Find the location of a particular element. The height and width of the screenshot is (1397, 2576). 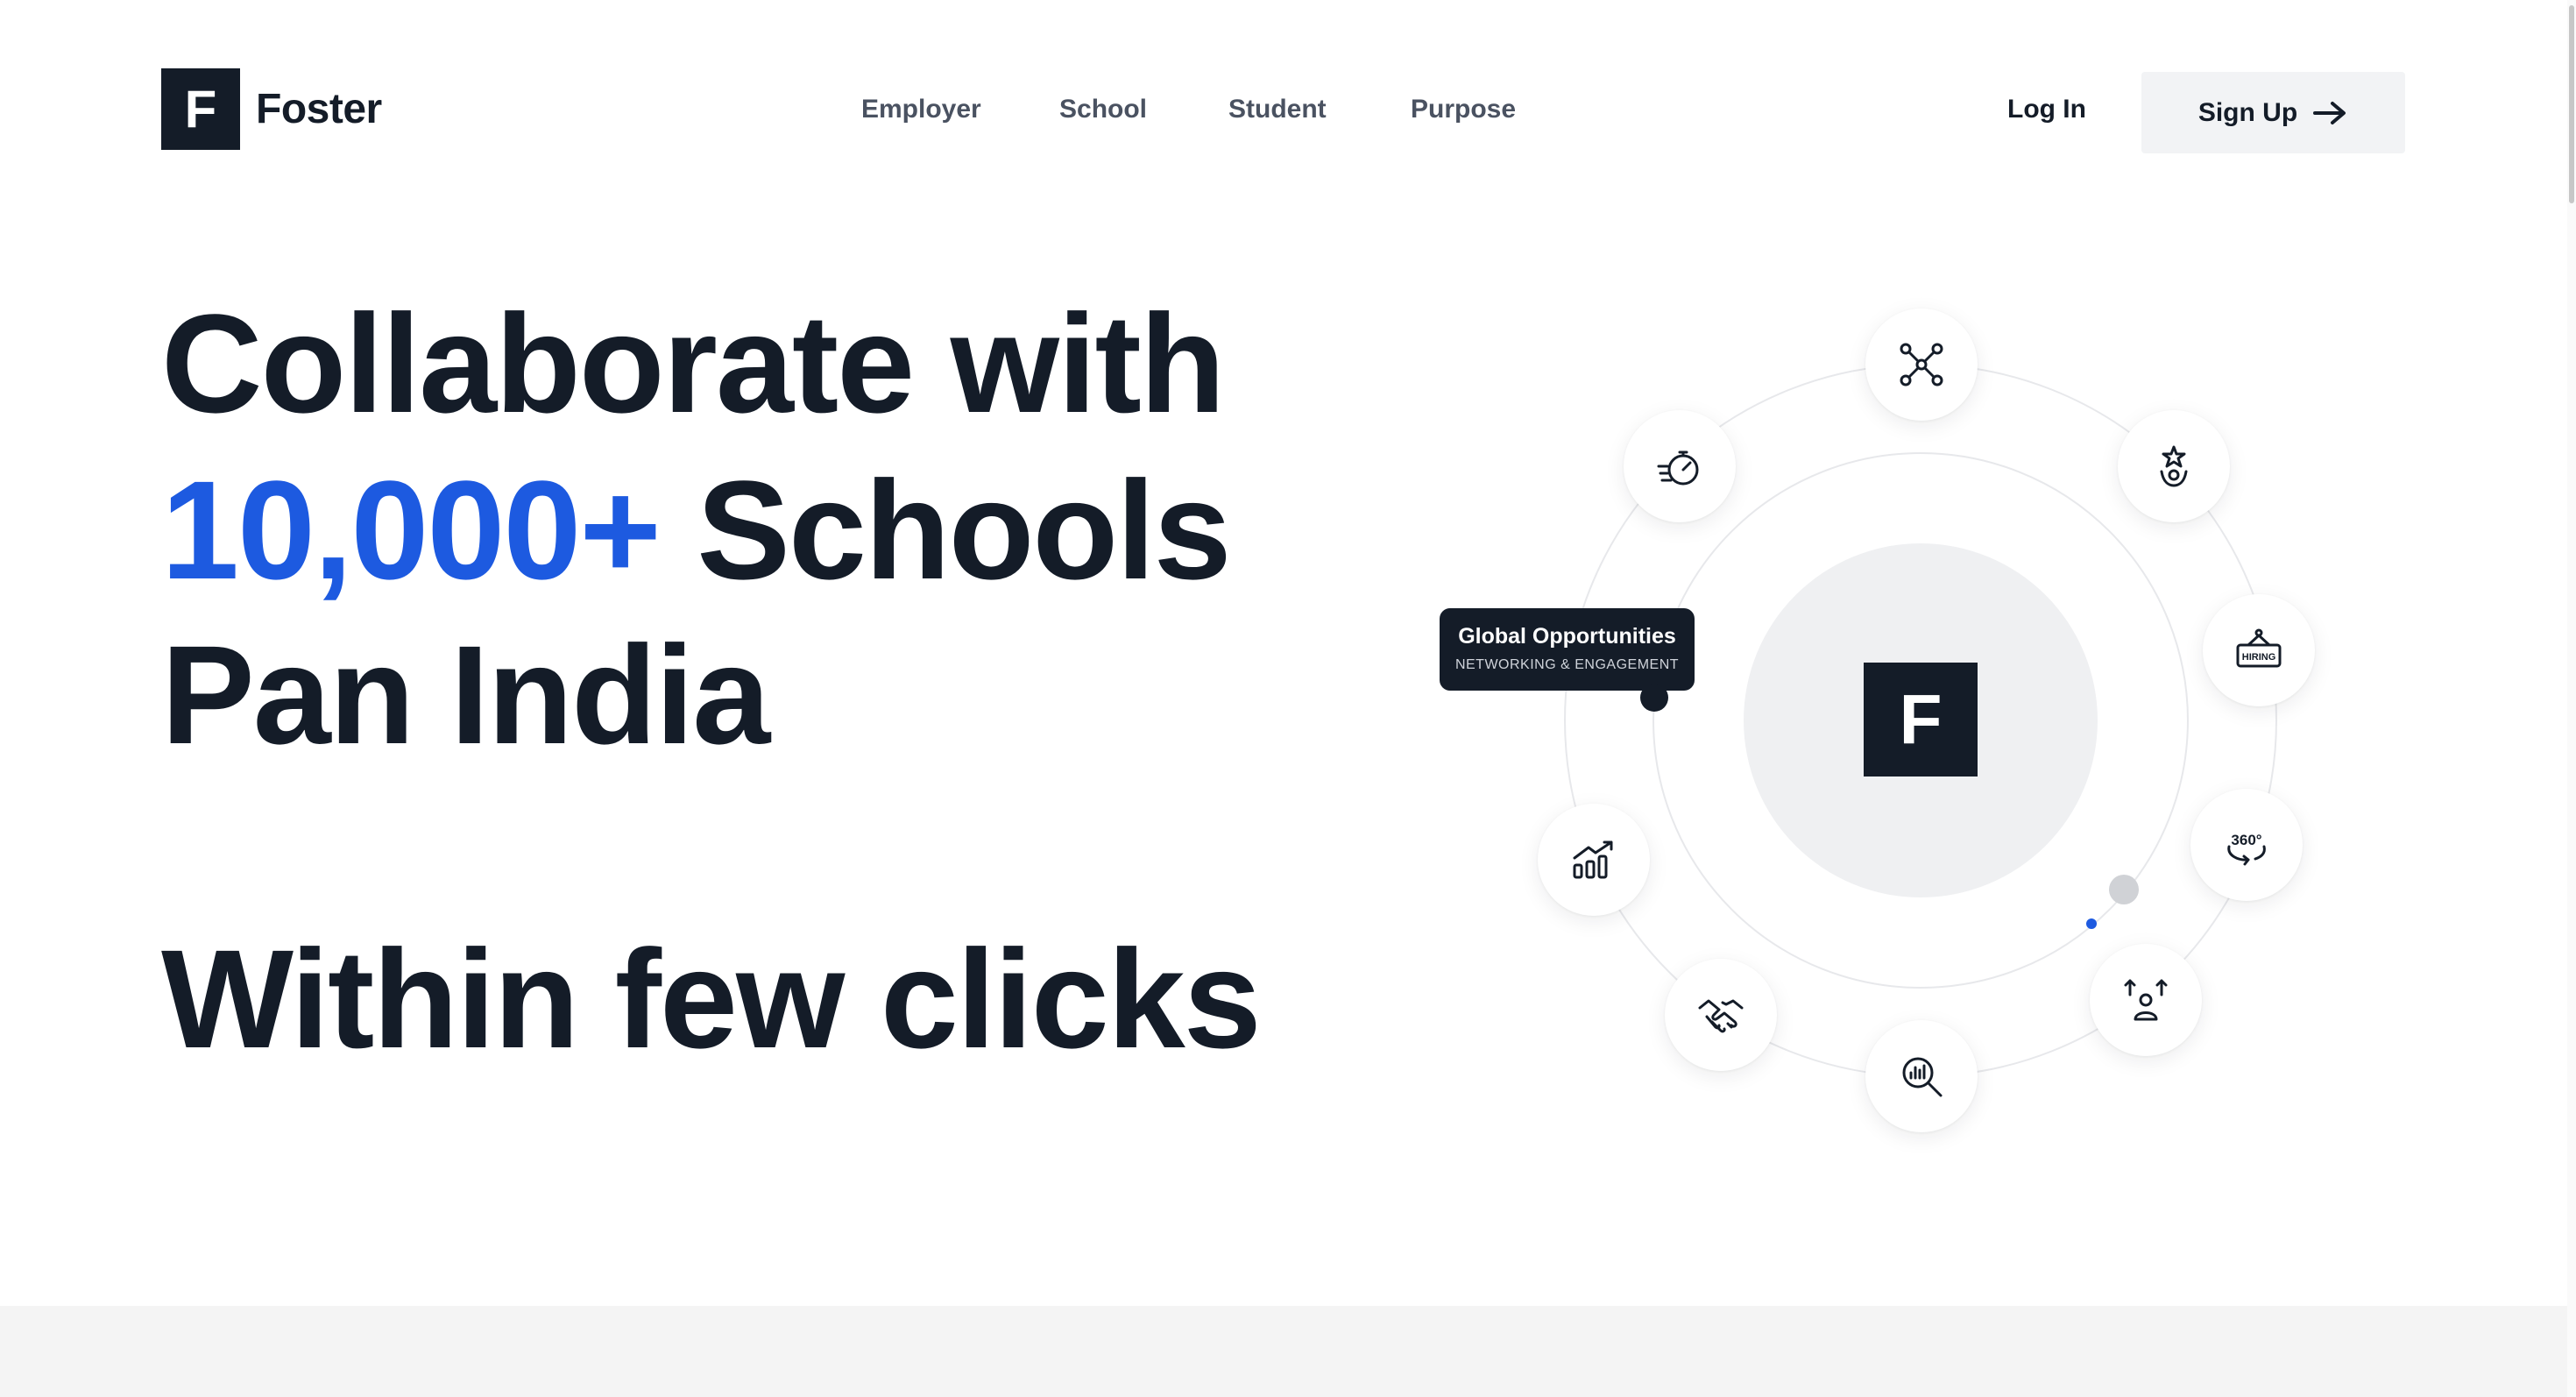

nav-purpose: Purpose is located at coordinates (1463, 110).